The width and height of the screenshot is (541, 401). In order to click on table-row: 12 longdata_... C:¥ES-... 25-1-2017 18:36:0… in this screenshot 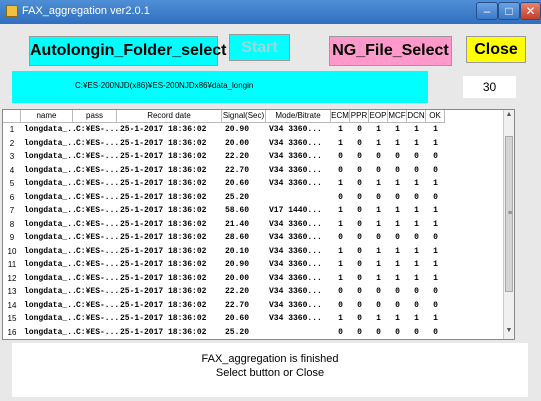, I will do `click(253, 279)`.